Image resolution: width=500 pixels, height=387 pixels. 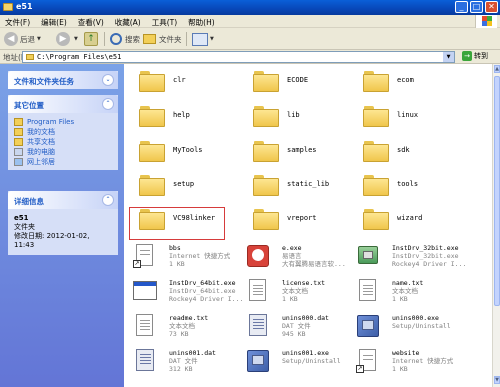 What do you see at coordinates (475, 56) in the screenshot?
I see `go-button: → 转到` at bounding box center [475, 56].